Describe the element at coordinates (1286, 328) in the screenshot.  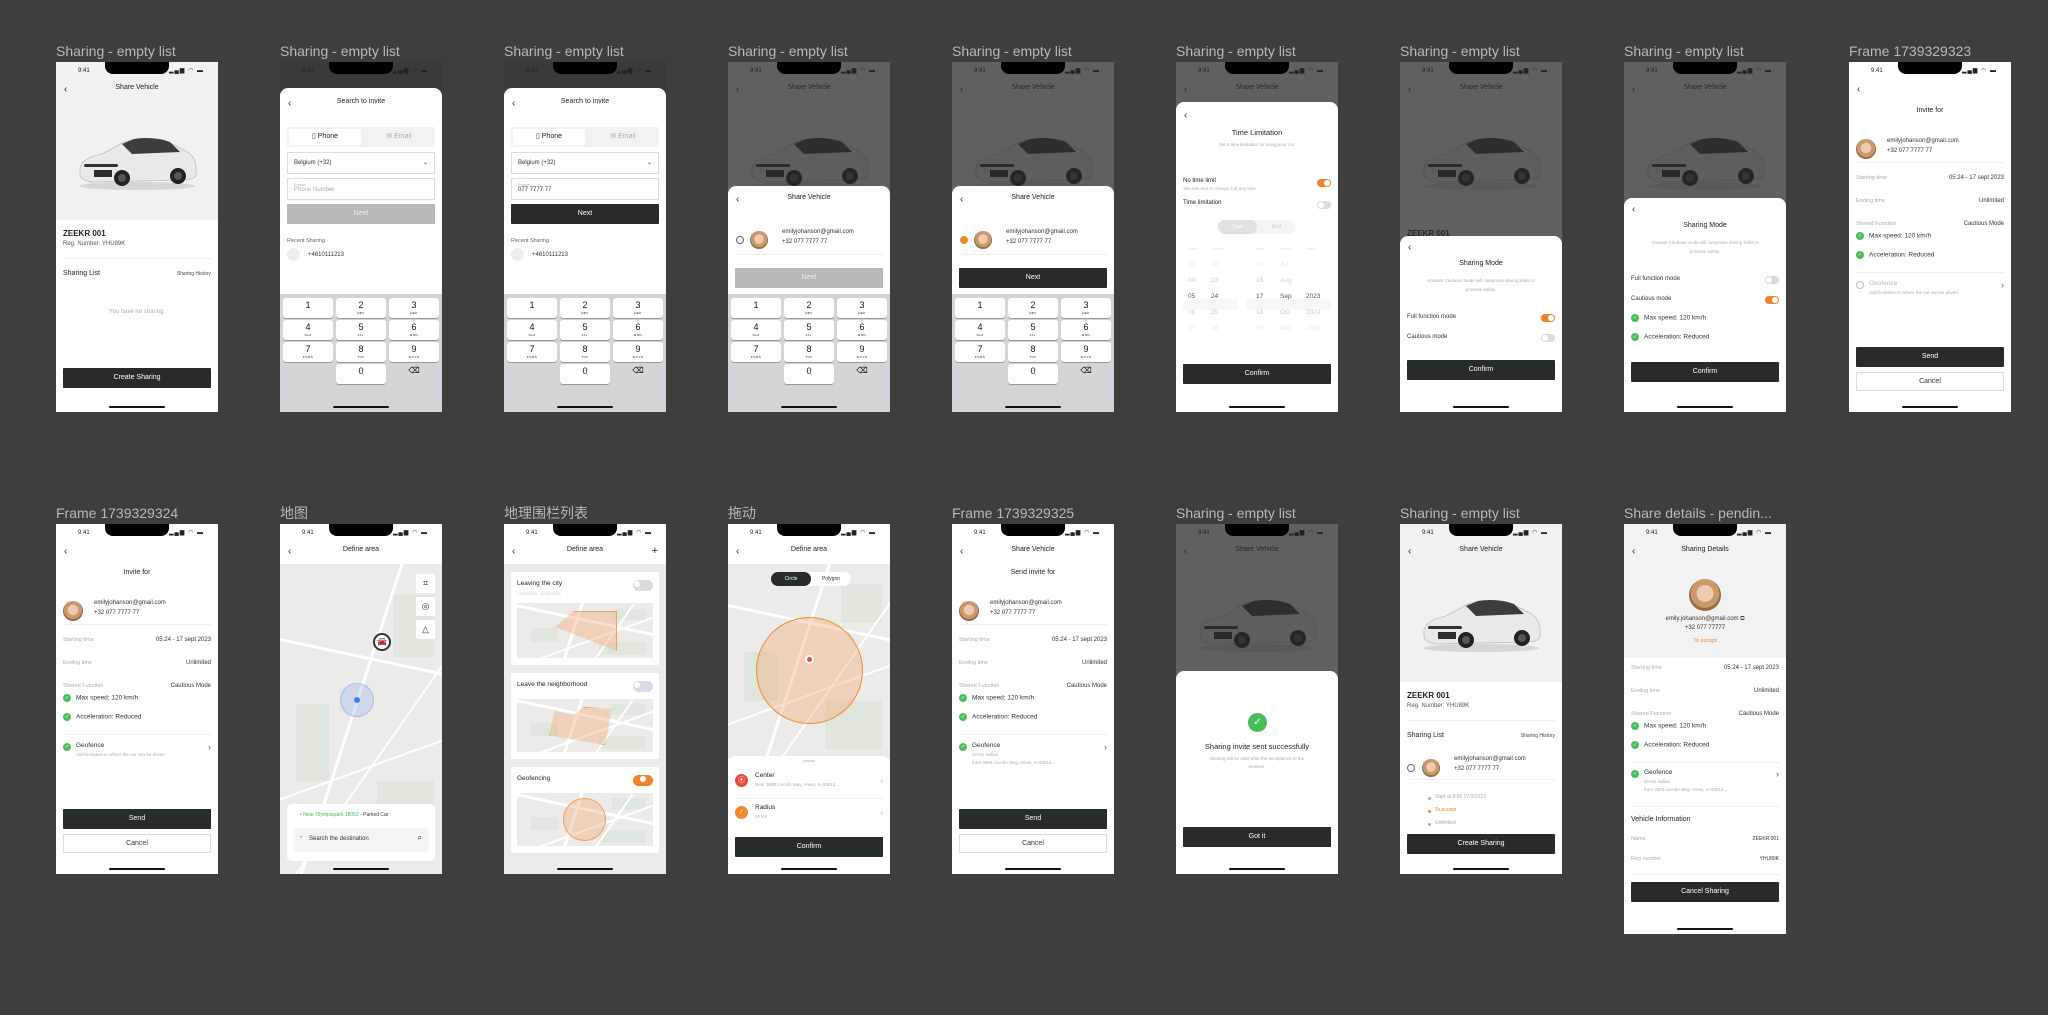
I see `picker-value: Nov` at that location.